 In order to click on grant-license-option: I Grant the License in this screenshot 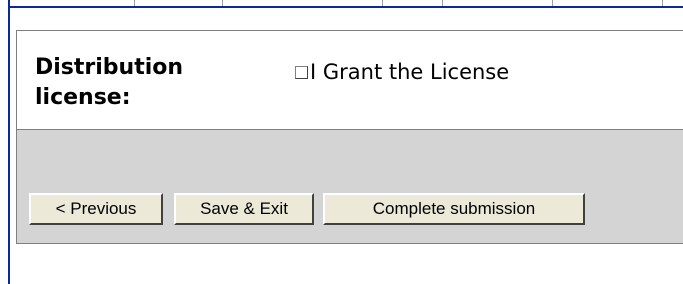, I will do `click(402, 72)`.